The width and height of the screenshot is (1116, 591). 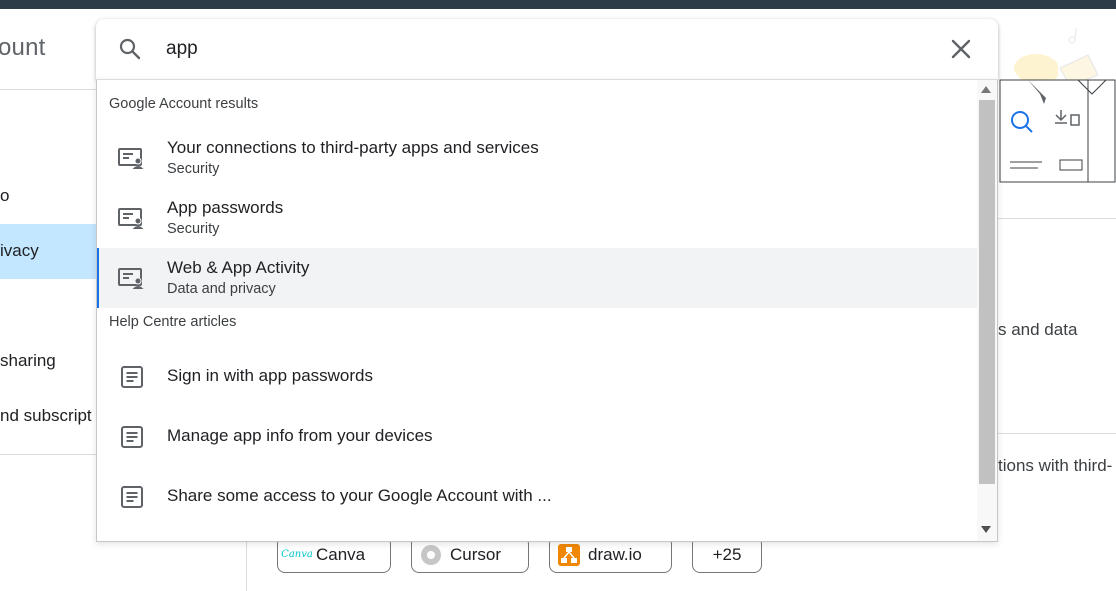 I want to click on chip-label: +25, so click(x=727, y=554).